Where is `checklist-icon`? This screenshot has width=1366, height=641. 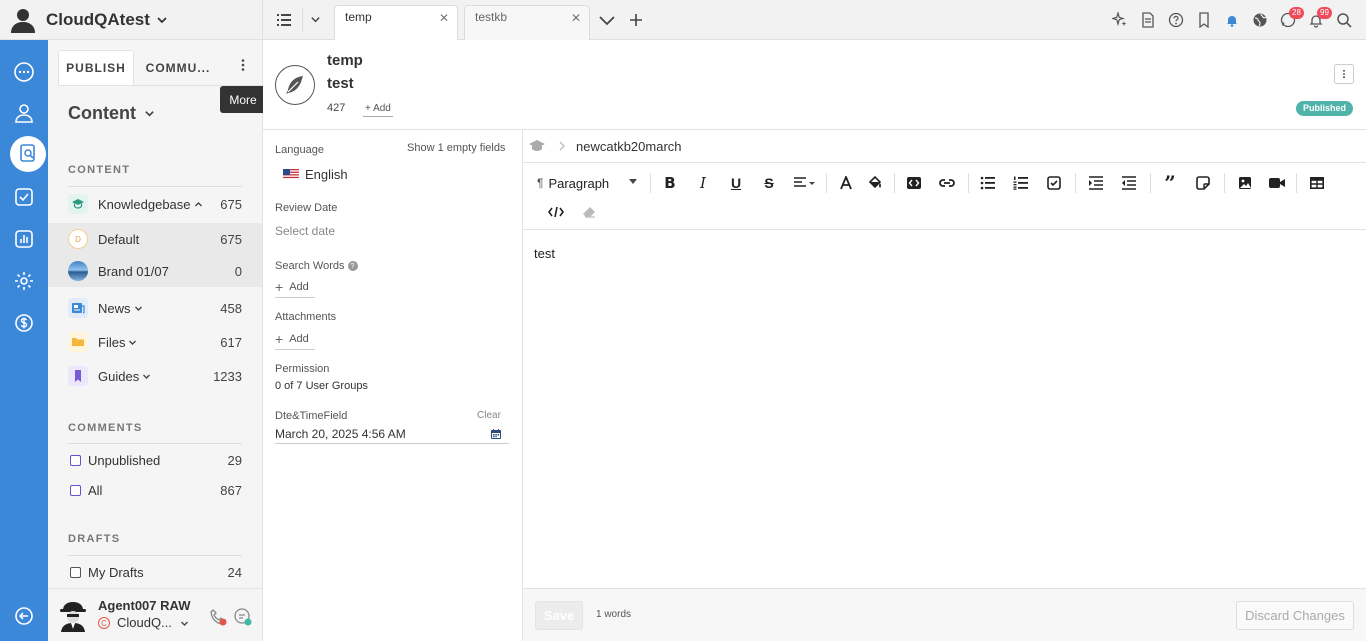
checklist-icon is located at coordinates (1054, 183).